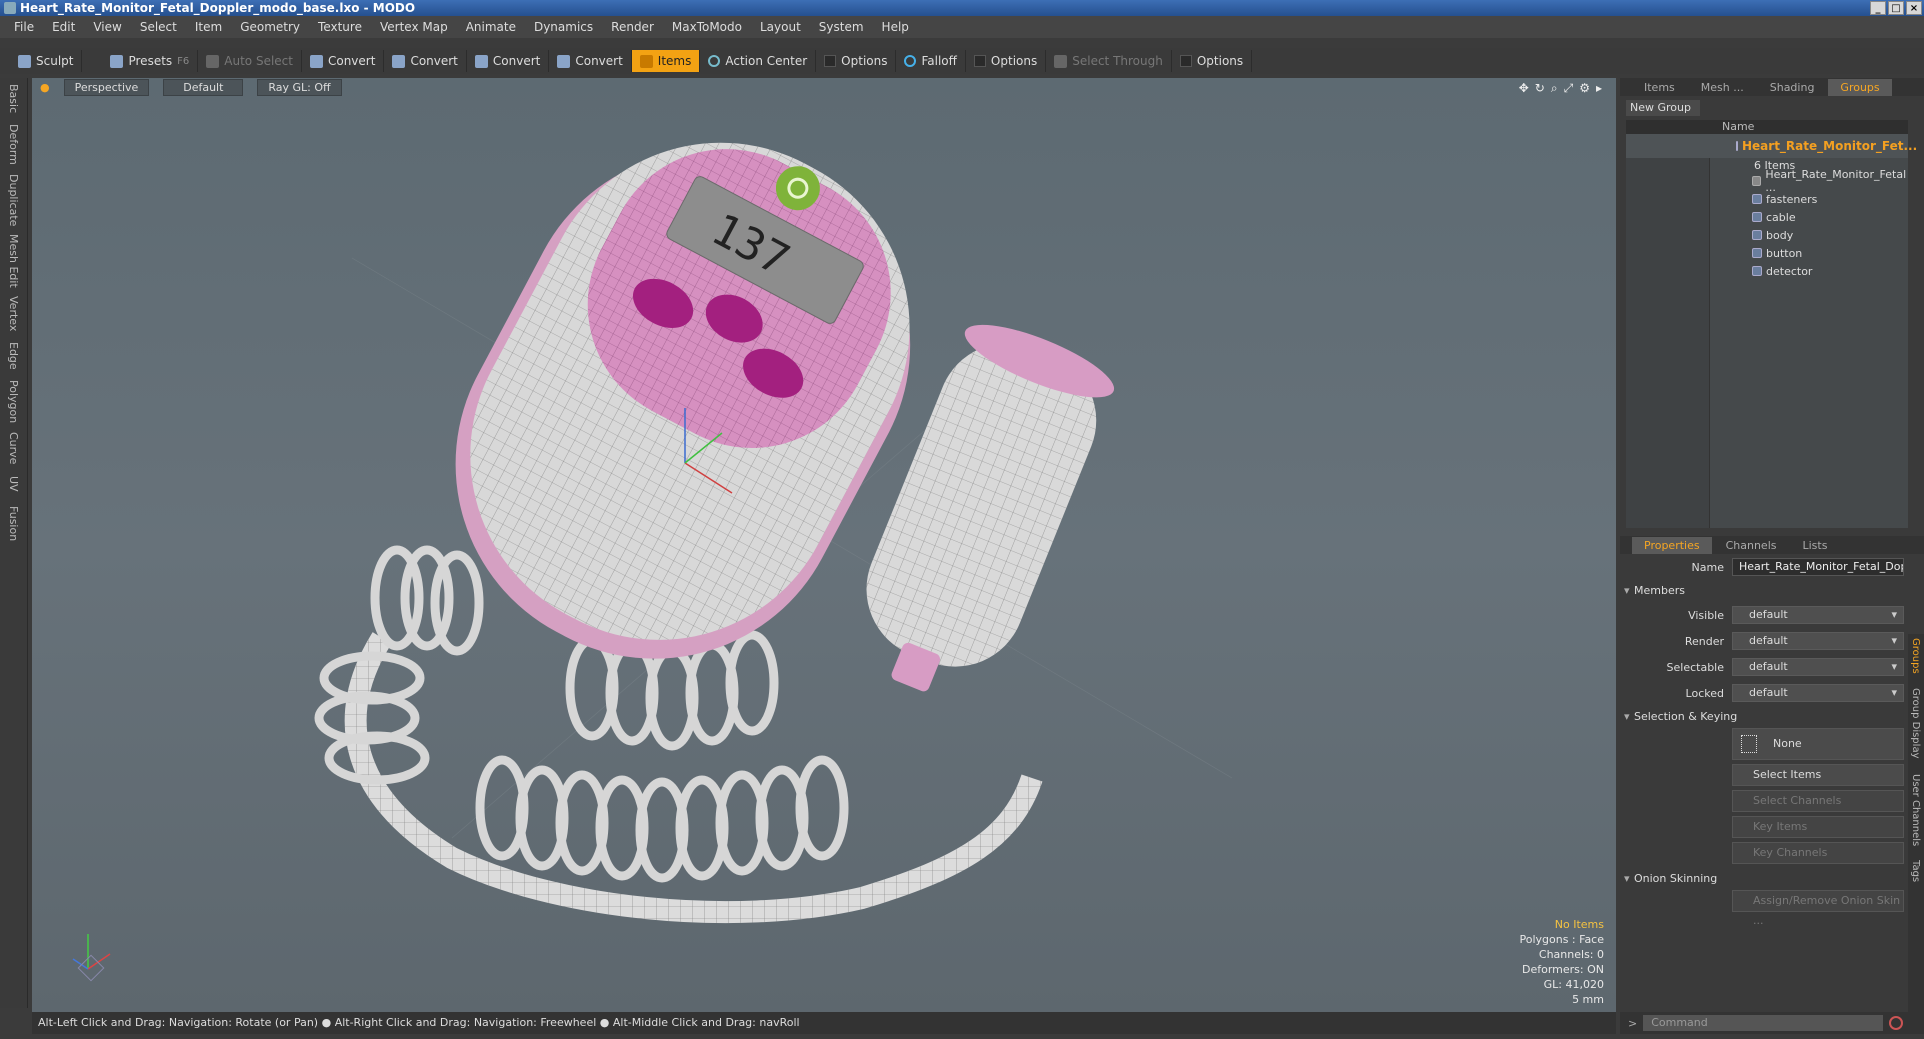 This screenshot has height=1039, width=1924. Describe the element at coordinates (46, 61) in the screenshot. I see `sculpt-button: Sculpt` at that location.